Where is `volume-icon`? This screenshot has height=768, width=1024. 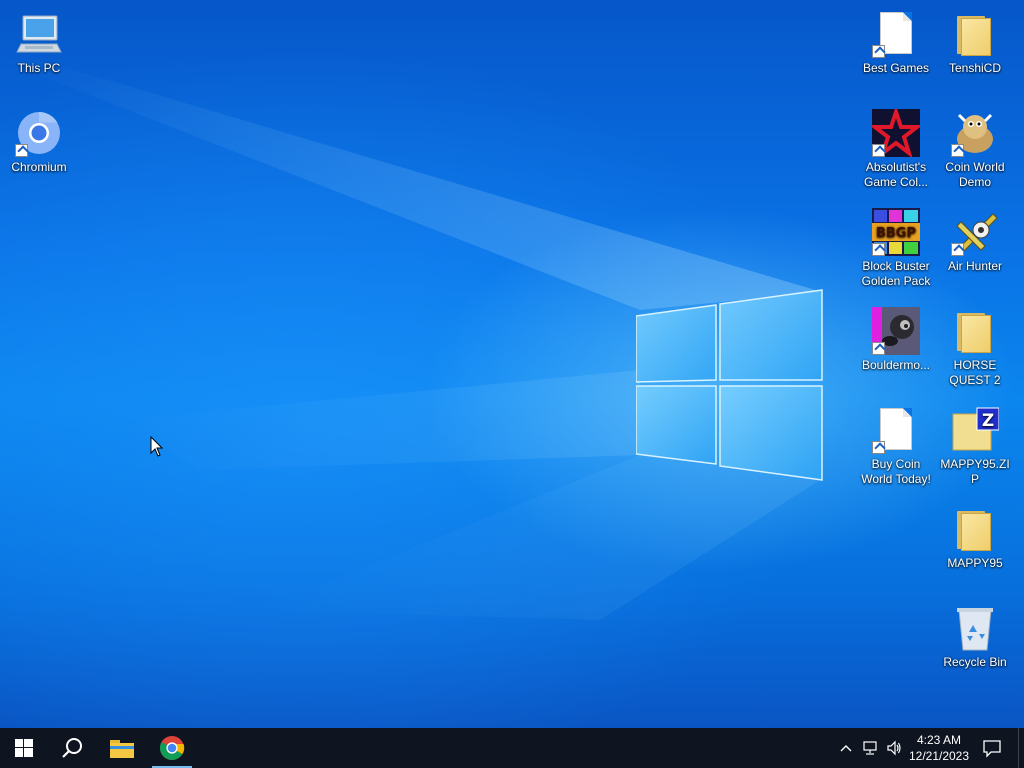 volume-icon is located at coordinates (894, 748).